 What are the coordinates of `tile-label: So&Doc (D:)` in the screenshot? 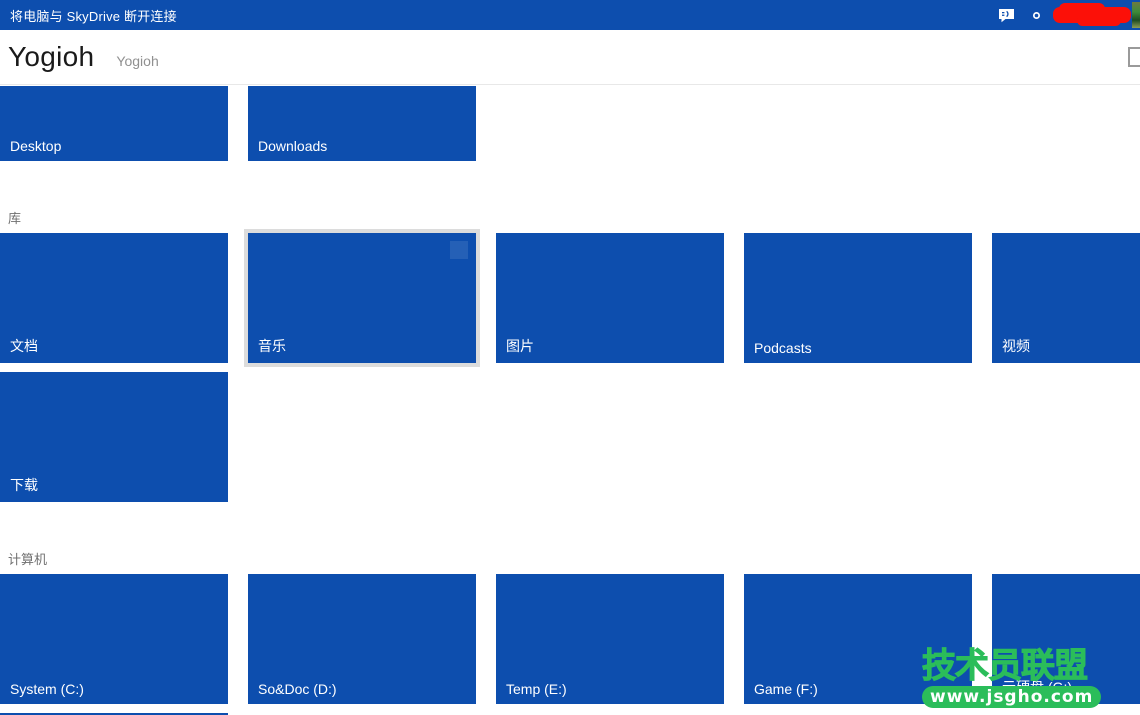 It's located at (297, 689).